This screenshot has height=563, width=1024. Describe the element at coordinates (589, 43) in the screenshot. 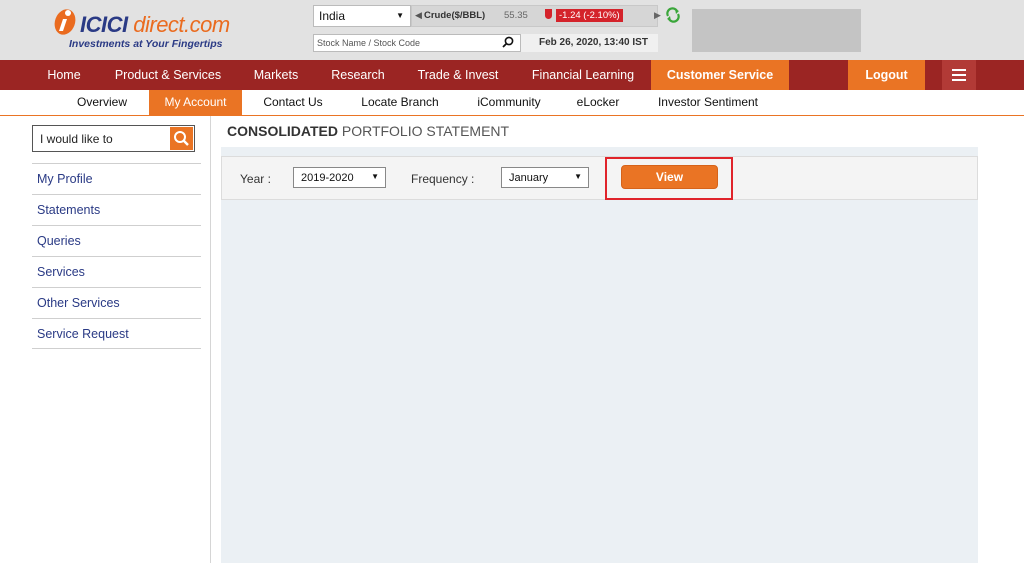

I see `market-datetime: Feb 26, 2020, 13:40 IST` at that location.